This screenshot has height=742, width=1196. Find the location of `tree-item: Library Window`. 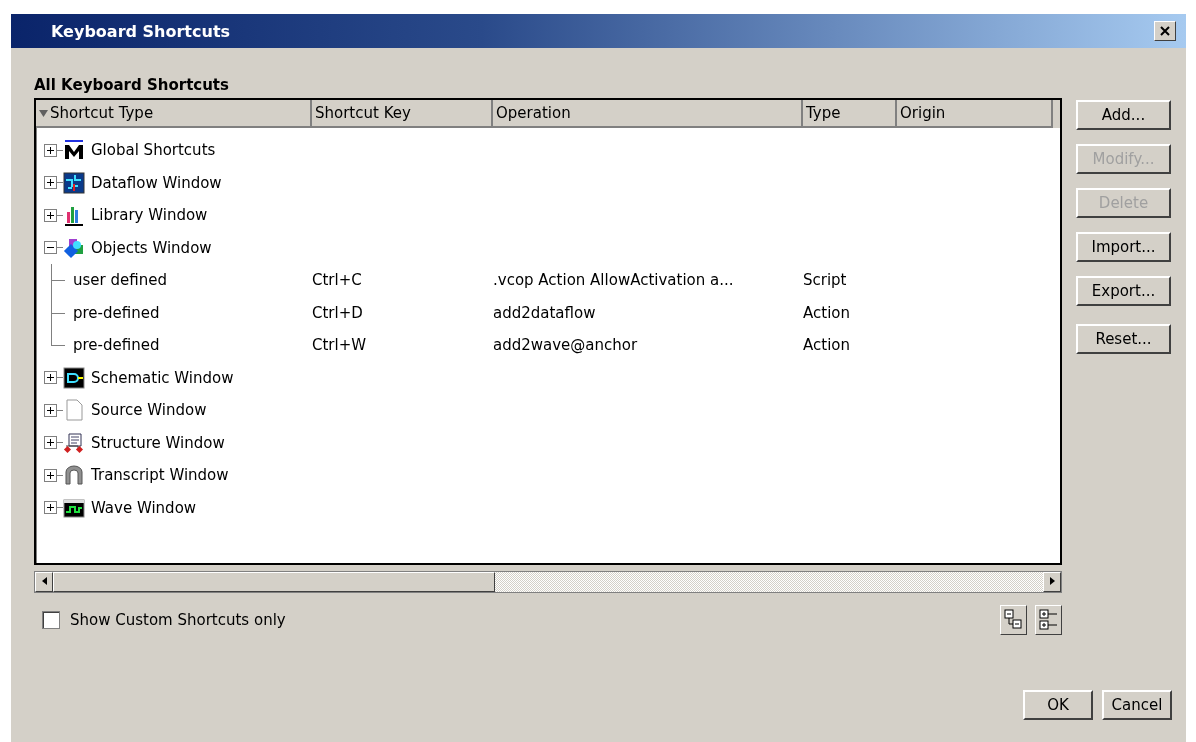

tree-item: Library Window is located at coordinates (149, 215).